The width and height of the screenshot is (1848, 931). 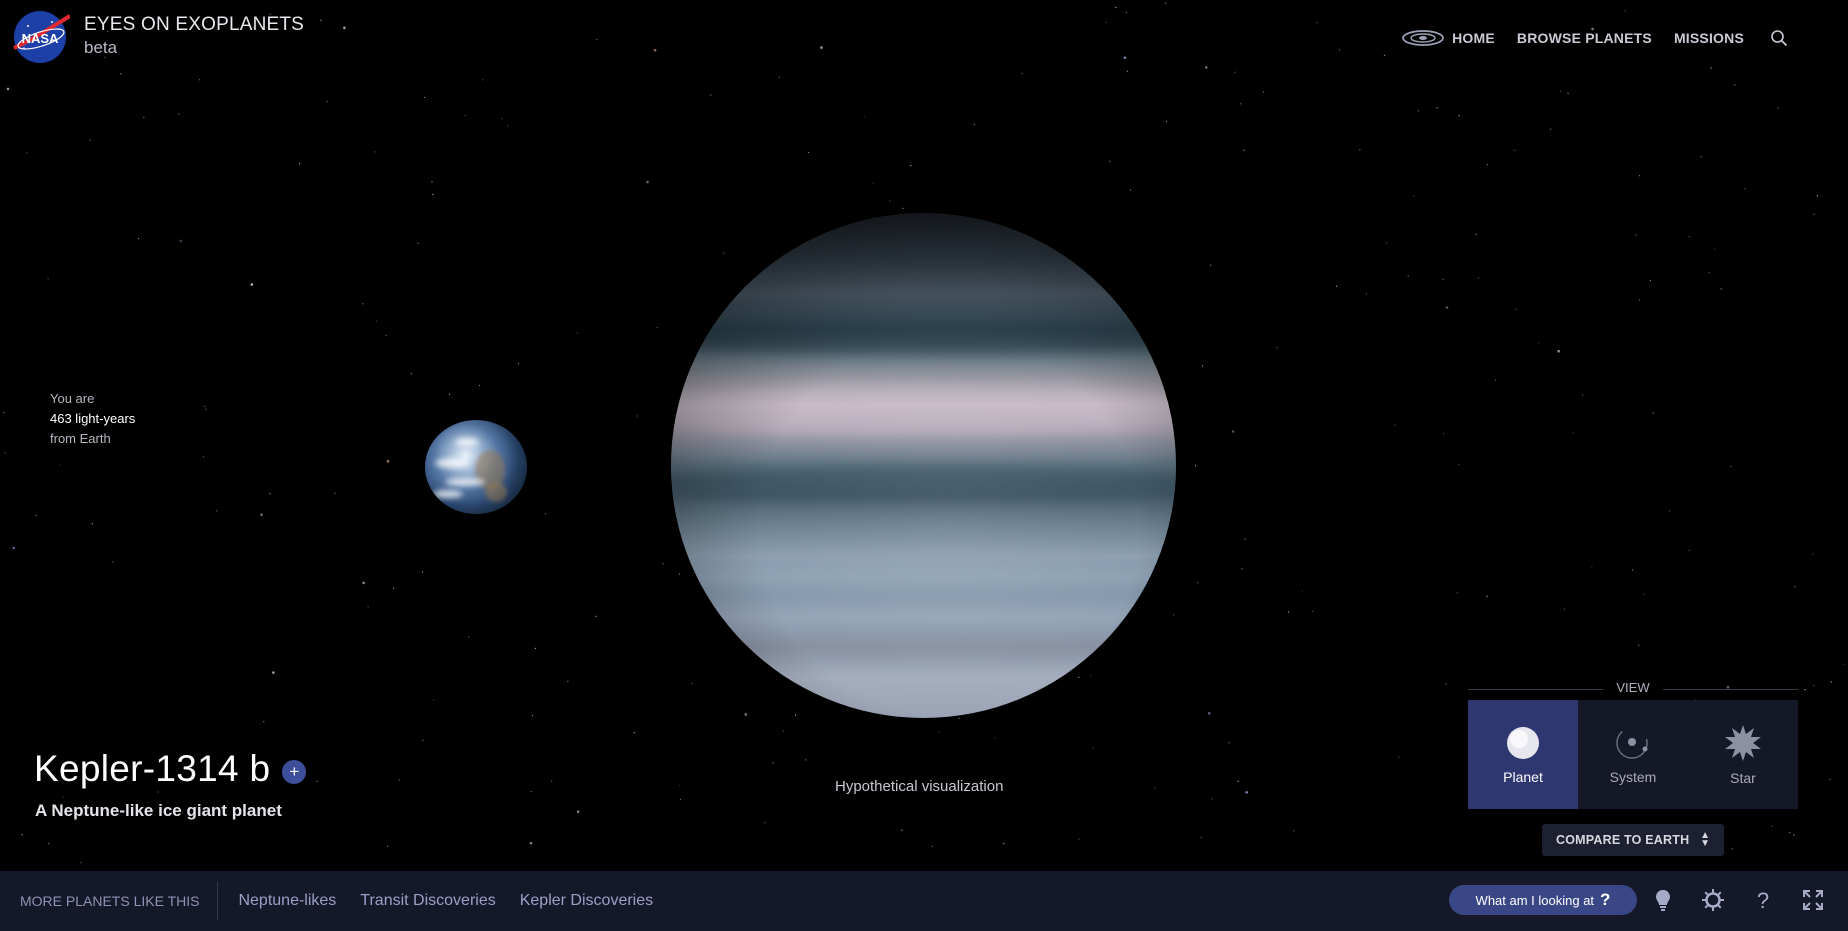 I want to click on nav-browse-planets: BROWSE PLANETS, so click(x=1584, y=38).